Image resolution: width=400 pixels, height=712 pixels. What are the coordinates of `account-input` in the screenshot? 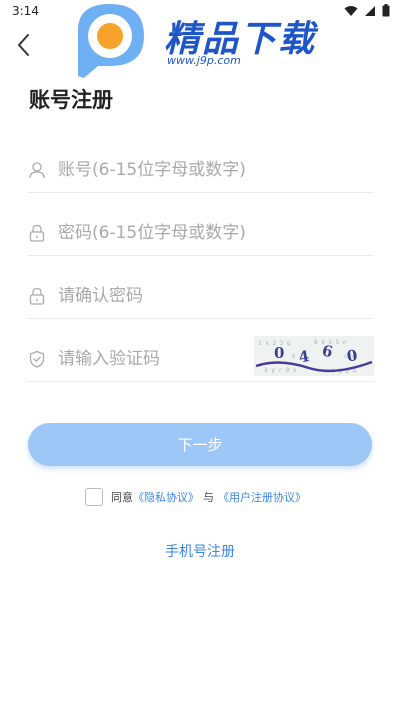 It's located at (168, 169).